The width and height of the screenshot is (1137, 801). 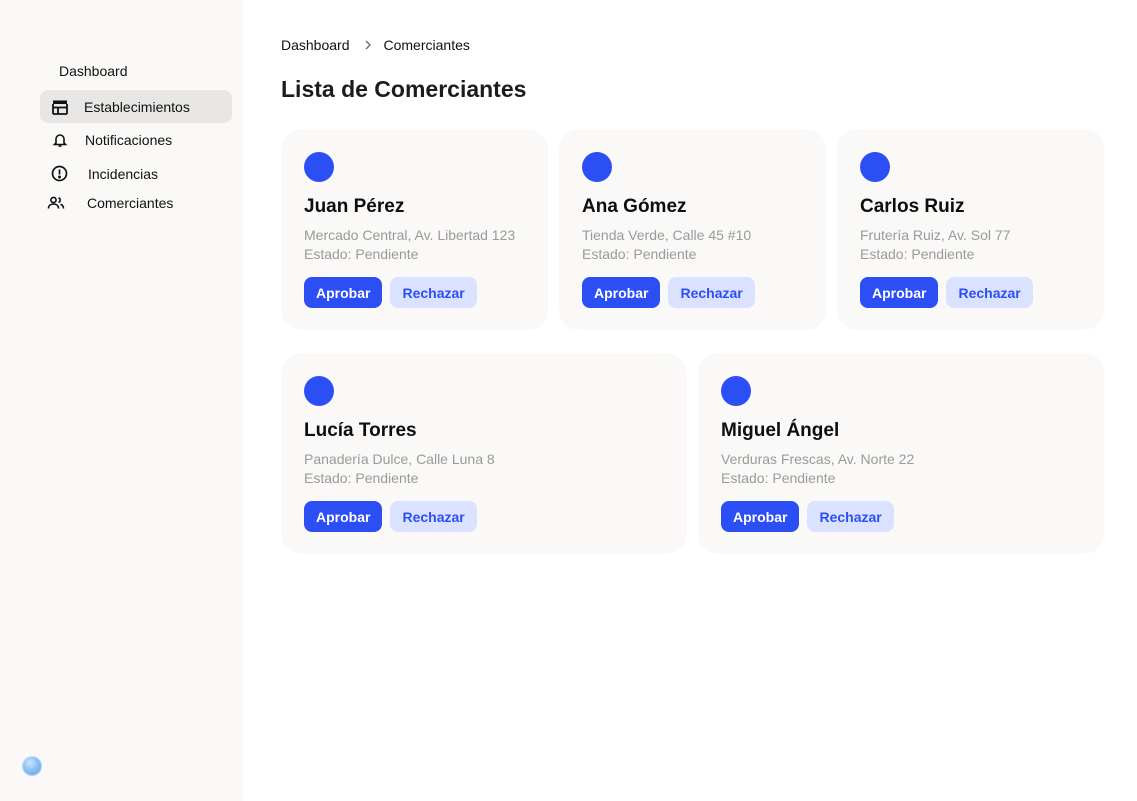 I want to click on sidebar-item-label: Incidencias, so click(x=123, y=173).